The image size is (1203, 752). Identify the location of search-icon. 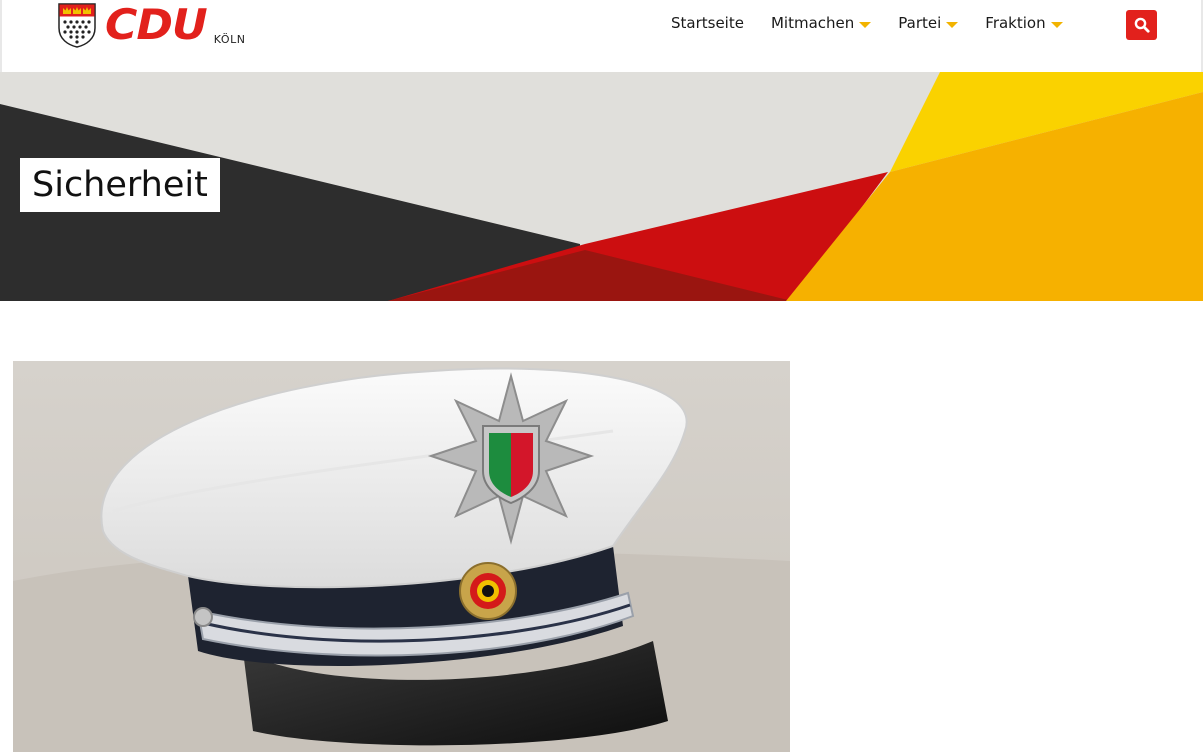
(1142, 25).